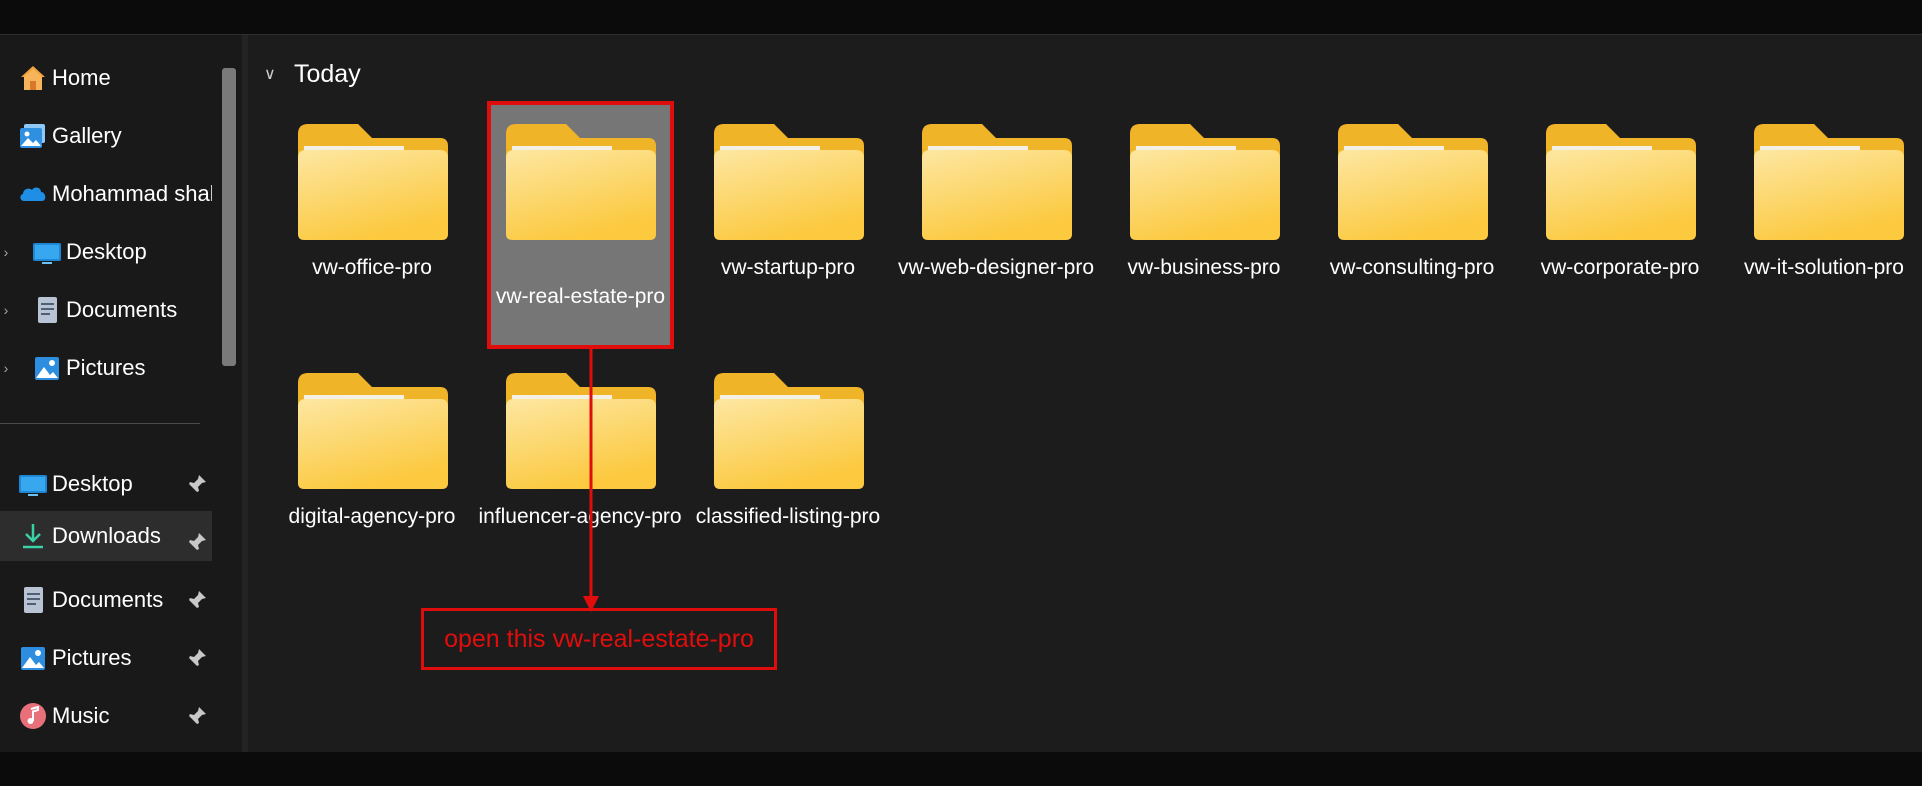  I want to click on annotation-arrow, so click(591, 480).